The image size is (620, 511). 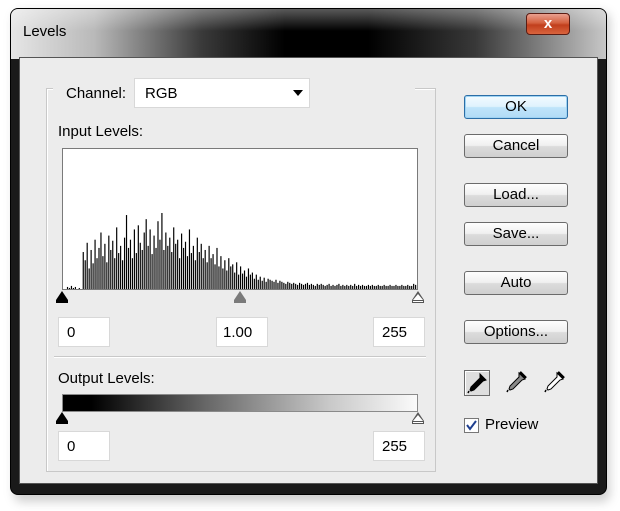 I want to click on preview-checkbox, so click(x=471, y=425).